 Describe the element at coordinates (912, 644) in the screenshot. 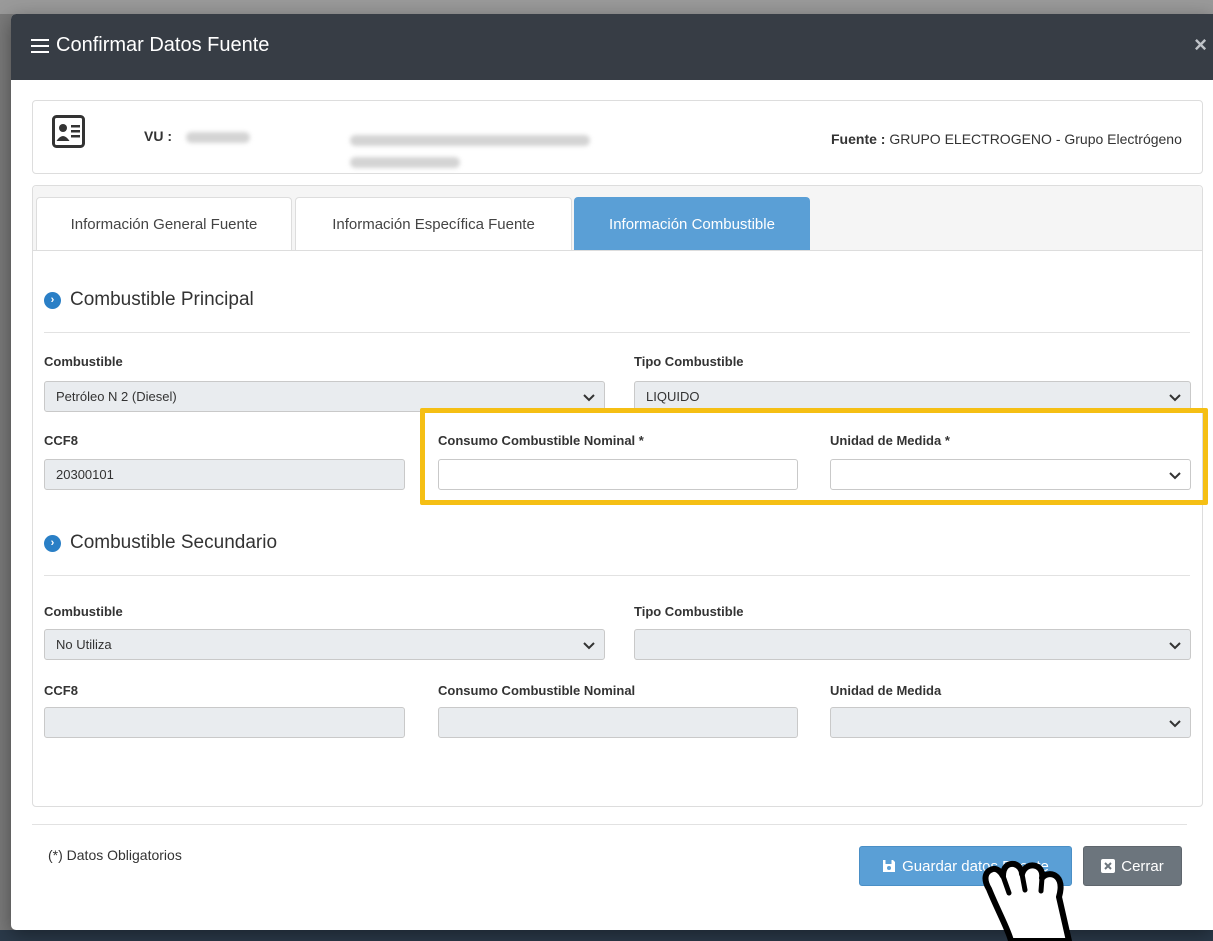

I see `tipo-combustible-secundario-select` at that location.